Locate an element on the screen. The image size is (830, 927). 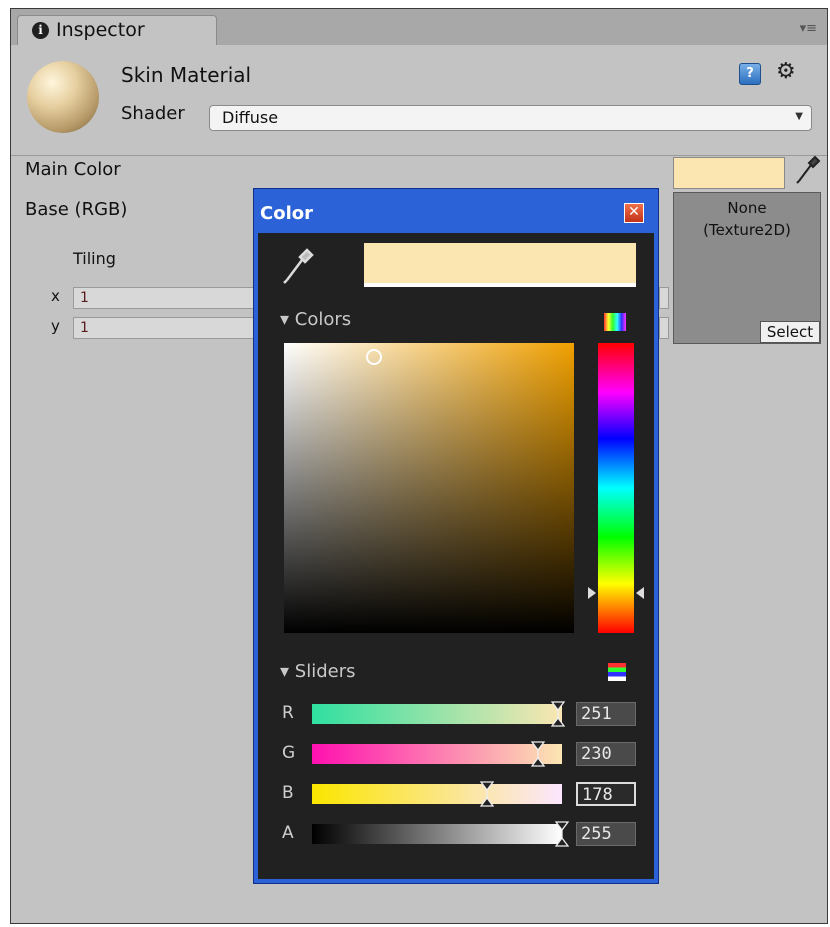
hue-slider is located at coordinates (616, 488).